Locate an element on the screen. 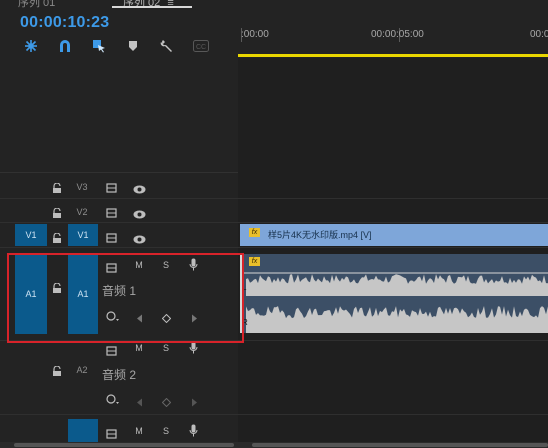 The height and width of the screenshot is (448, 548). tab-sequence-01: 序列 01 is located at coordinates (36, 5).